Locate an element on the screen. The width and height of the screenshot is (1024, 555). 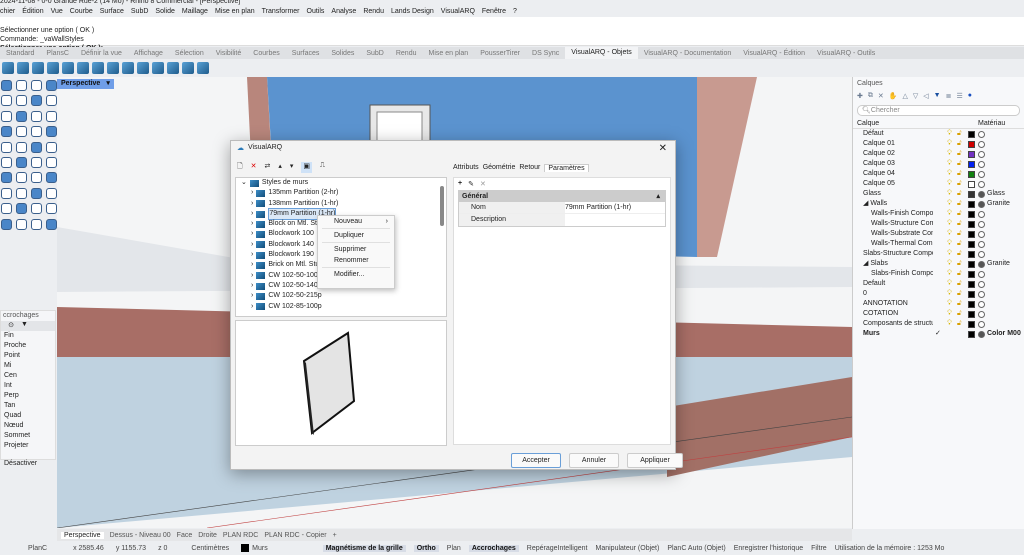
layer-row: 0 💡︎ 🔓︎ is located at coordinates (938, 294).